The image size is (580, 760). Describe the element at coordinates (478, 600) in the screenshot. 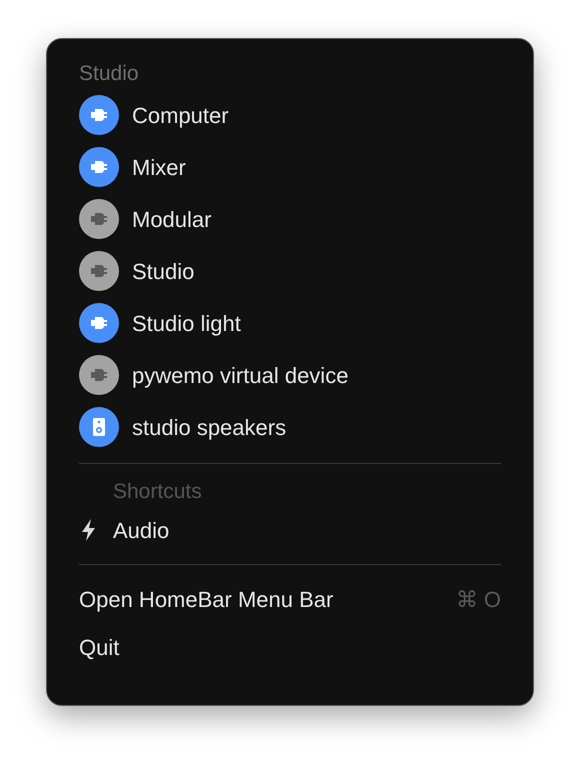

I see `keyboard-shortcut: ⌘ O` at that location.